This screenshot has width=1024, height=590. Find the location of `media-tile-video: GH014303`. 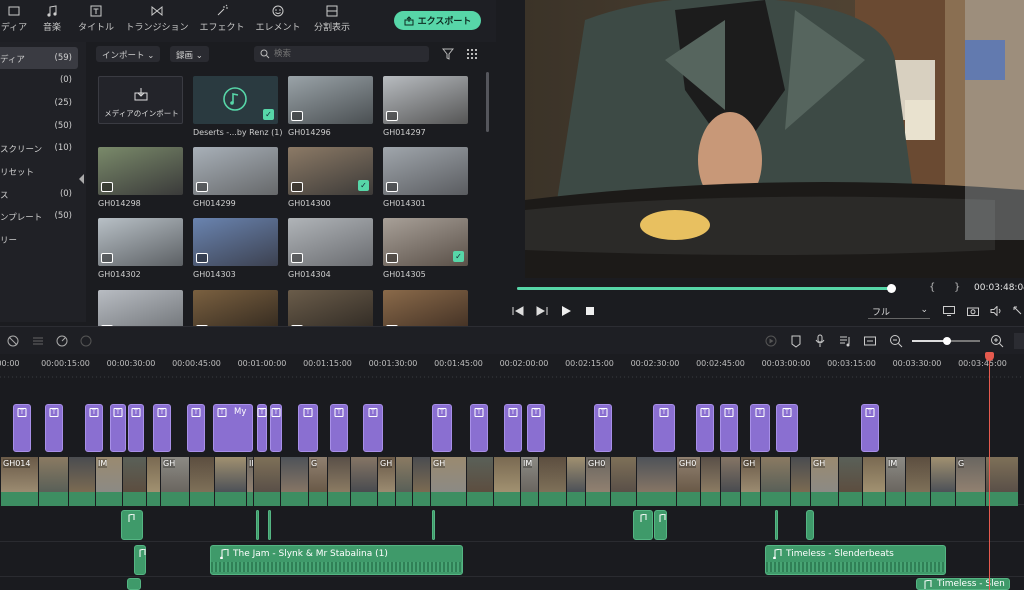

media-tile-video: GH014303 is located at coordinates (235, 248).